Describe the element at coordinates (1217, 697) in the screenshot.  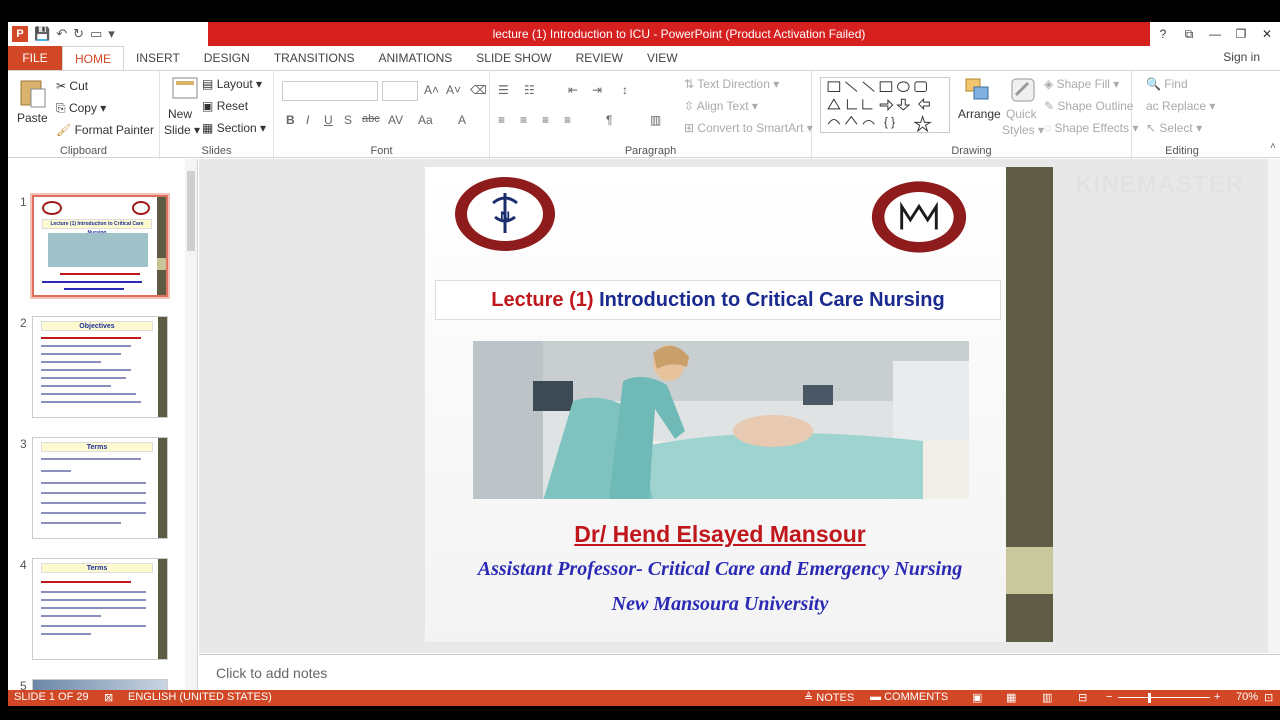
I see `zoom-in-icon: +` at that location.